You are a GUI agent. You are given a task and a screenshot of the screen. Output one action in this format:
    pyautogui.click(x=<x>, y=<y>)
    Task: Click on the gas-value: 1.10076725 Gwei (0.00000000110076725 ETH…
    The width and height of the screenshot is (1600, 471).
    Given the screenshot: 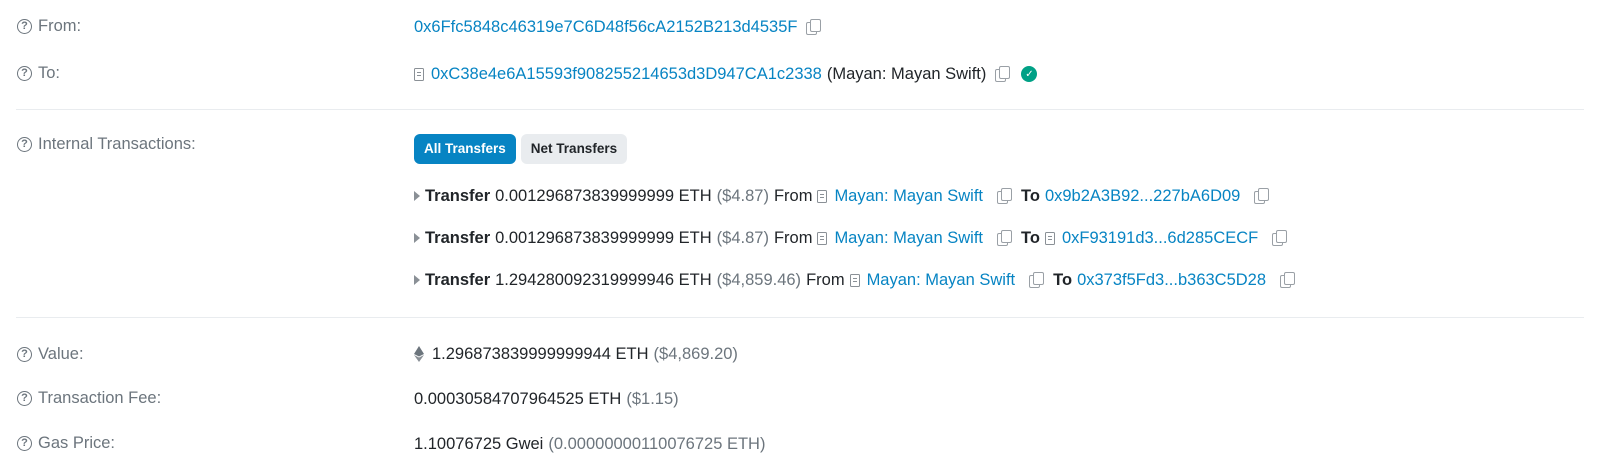 What is the action you would take?
    pyautogui.click(x=589, y=444)
    